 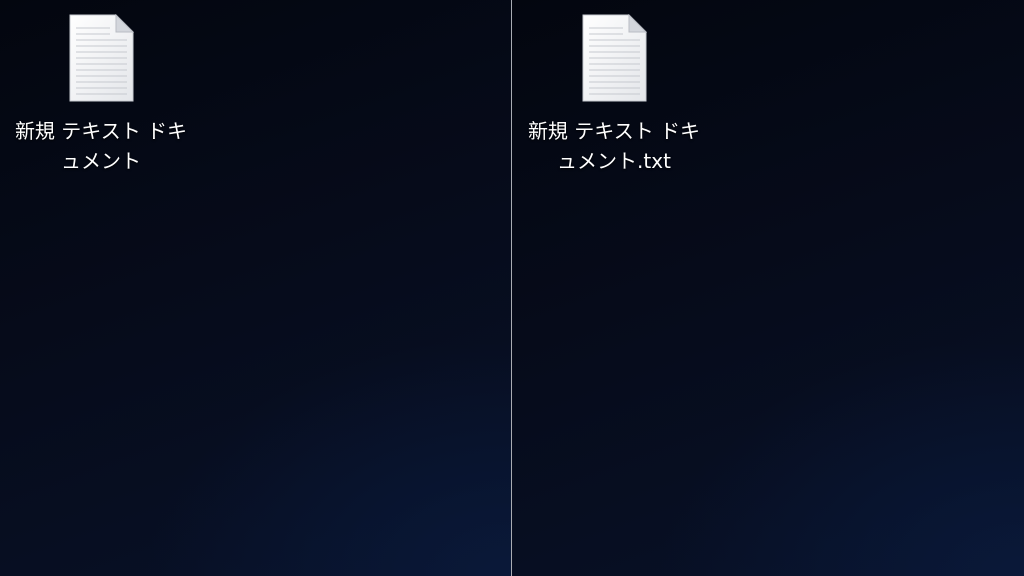 I want to click on desktop-file-icon: 新規 テキスト ドキュメント, so click(x=101, y=95).